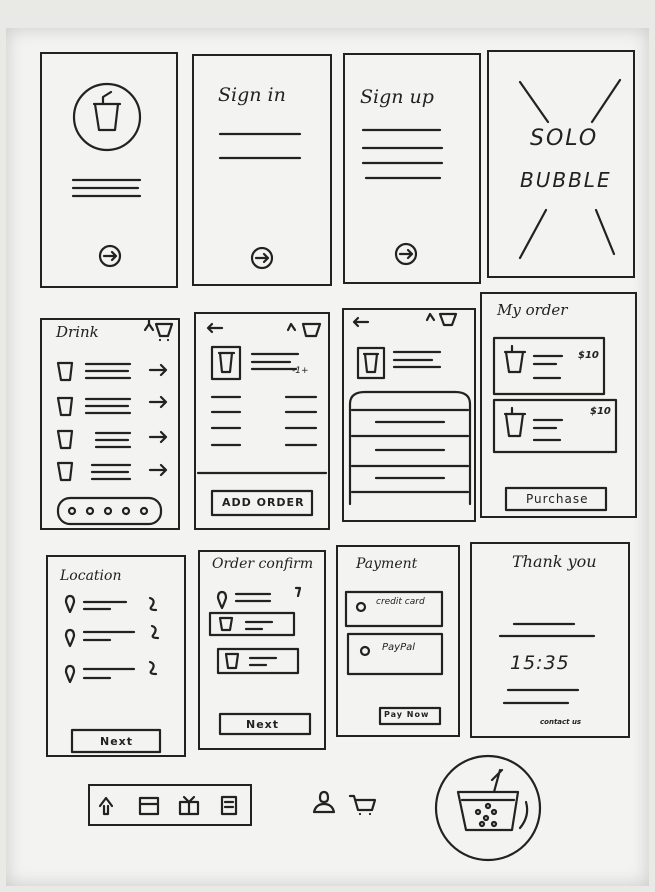  Describe the element at coordinates (107, 111) in the screenshot. I see `cup-icon` at that location.